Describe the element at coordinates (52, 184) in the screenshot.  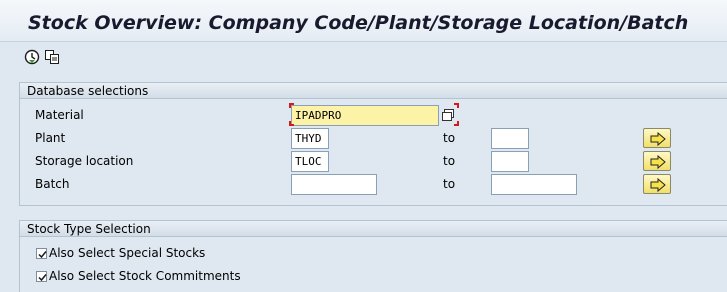
I see `batch-label: Batch` at that location.